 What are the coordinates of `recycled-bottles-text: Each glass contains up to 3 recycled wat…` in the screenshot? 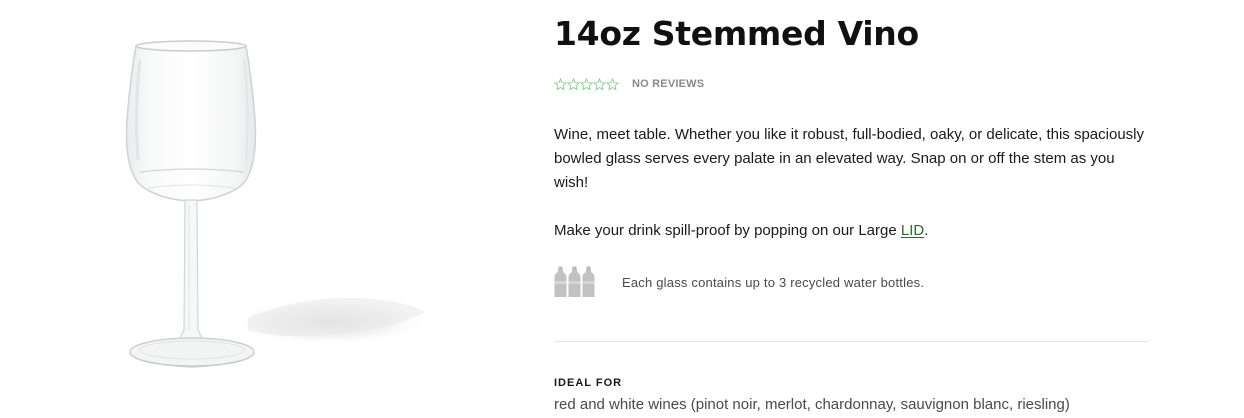 It's located at (773, 282).